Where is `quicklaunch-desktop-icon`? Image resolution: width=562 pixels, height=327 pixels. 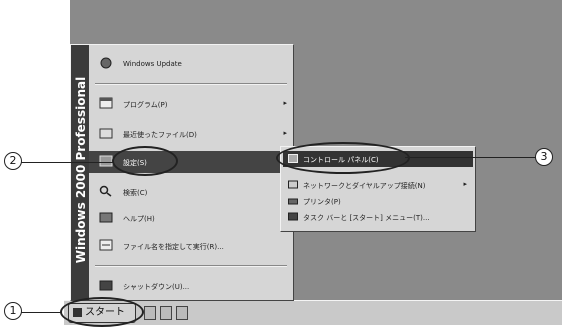 quicklaunch-desktop-icon is located at coordinates (150, 313).